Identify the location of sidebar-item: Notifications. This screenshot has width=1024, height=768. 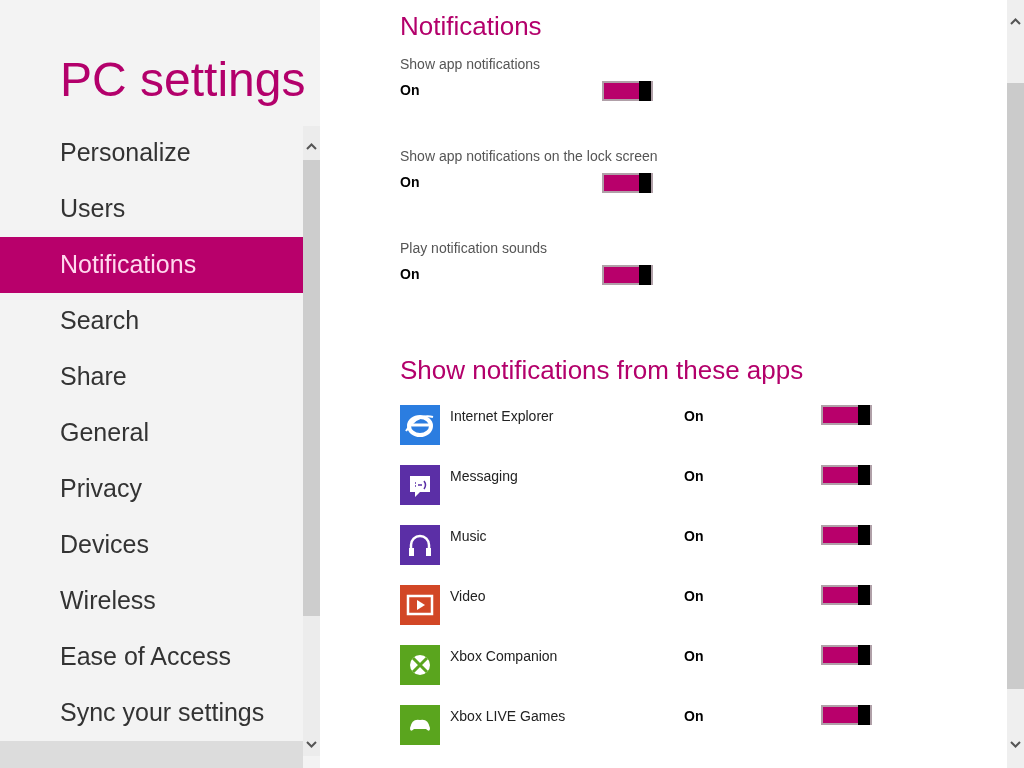
(151, 265).